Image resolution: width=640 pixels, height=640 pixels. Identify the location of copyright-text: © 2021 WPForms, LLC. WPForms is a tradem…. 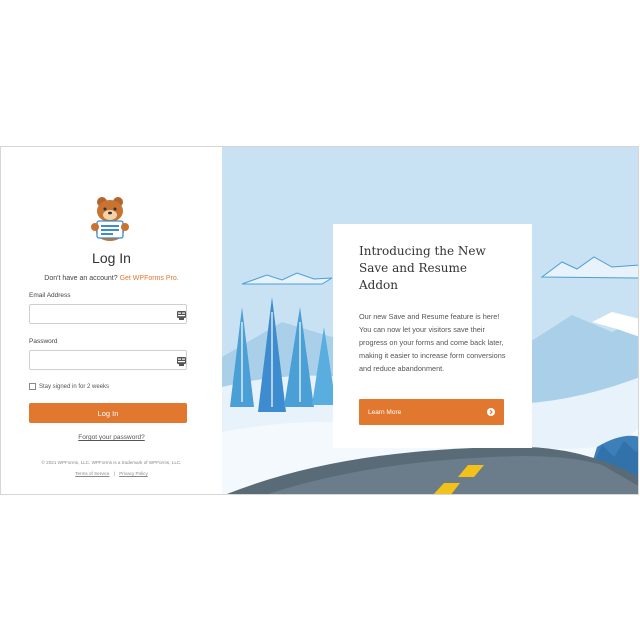
(111, 462).